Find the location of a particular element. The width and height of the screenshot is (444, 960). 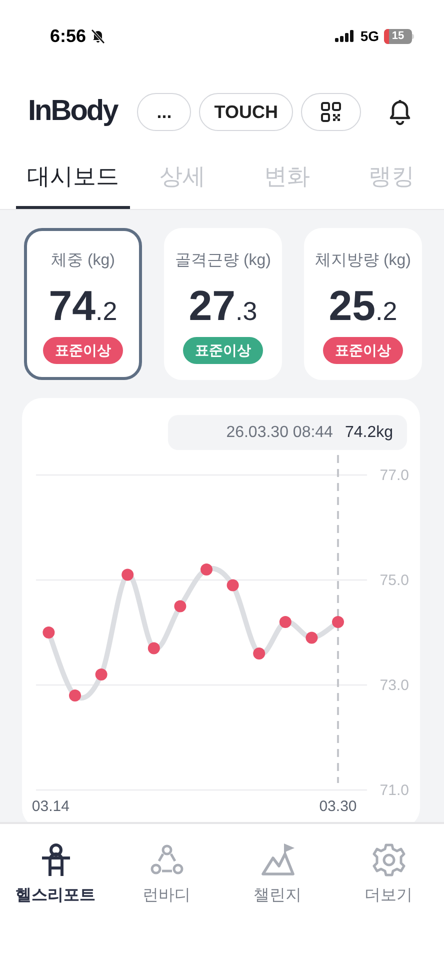

logo: InBody is located at coordinates (73, 112).